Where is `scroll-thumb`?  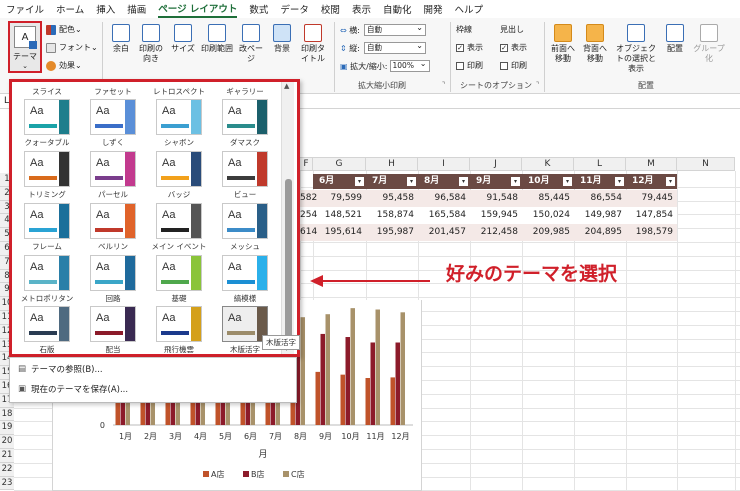 scroll-thumb is located at coordinates (288, 262).